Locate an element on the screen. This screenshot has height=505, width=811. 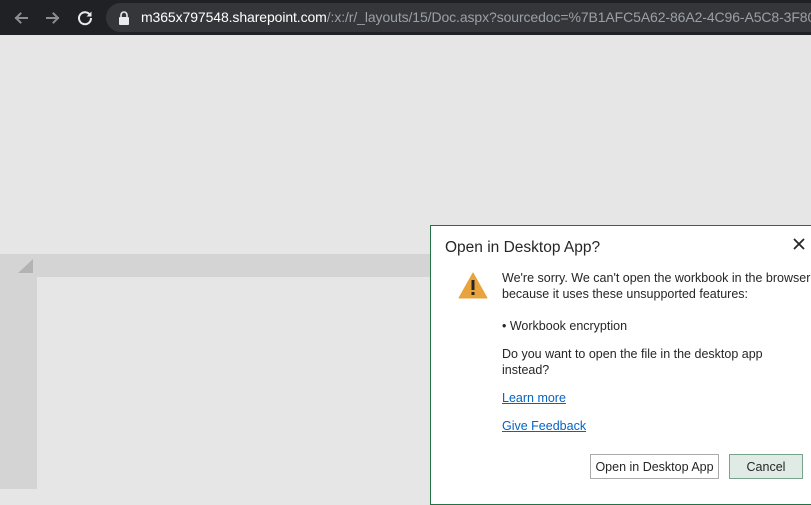
close-icon is located at coordinates (799, 244).